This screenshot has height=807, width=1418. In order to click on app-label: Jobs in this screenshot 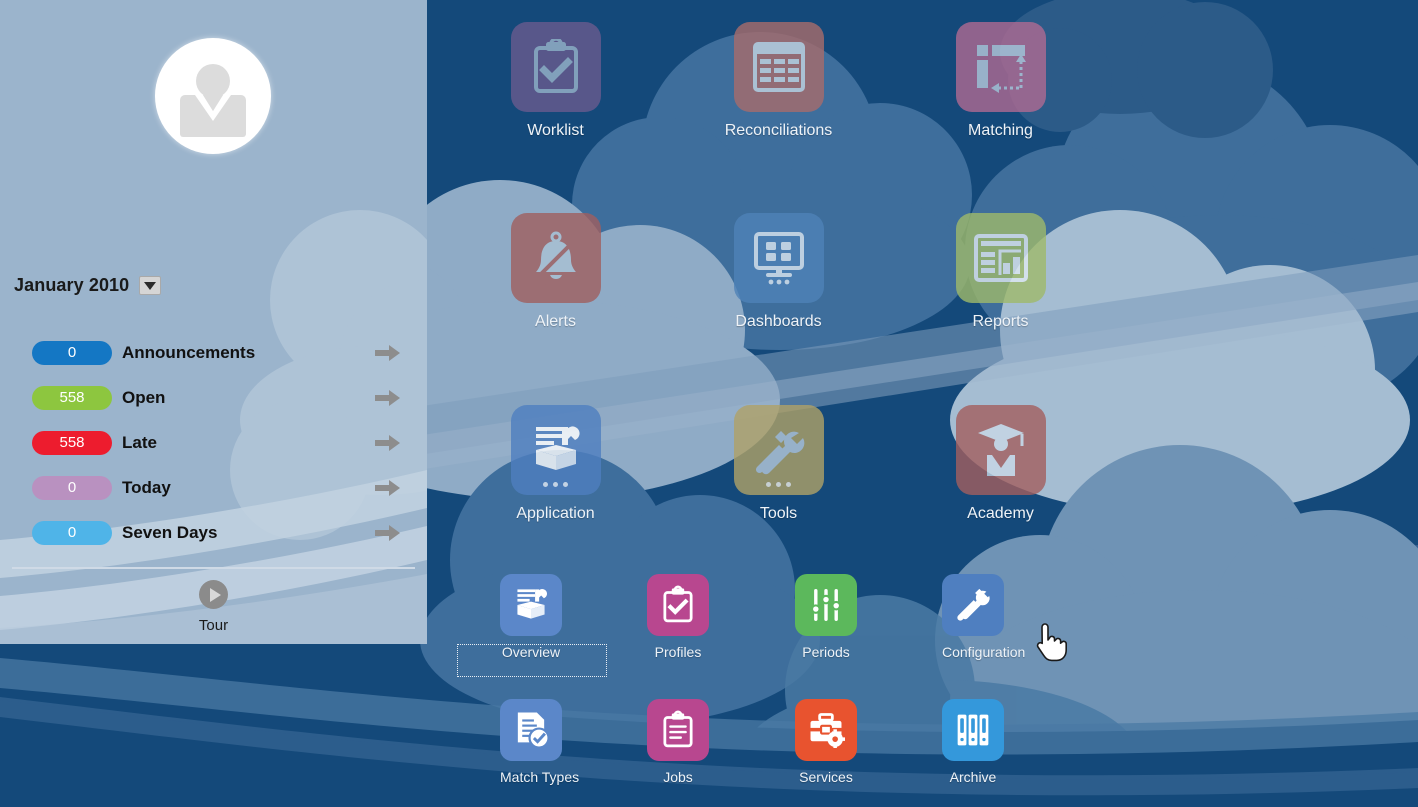, I will do `click(678, 777)`.